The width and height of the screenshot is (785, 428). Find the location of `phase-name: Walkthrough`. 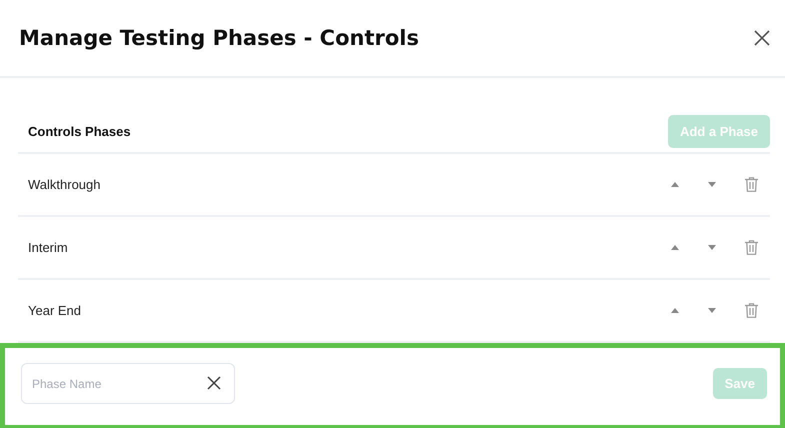

phase-name: Walkthrough is located at coordinates (64, 184).